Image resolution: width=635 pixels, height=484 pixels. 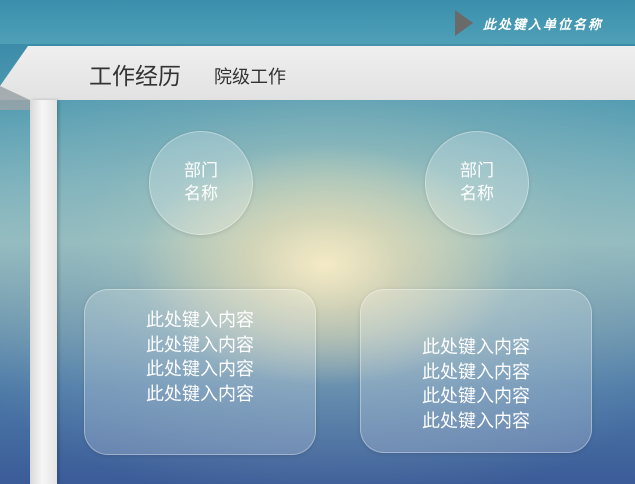 I want to click on unit-name-tag: 此处键入单位名称, so click(x=545, y=23).